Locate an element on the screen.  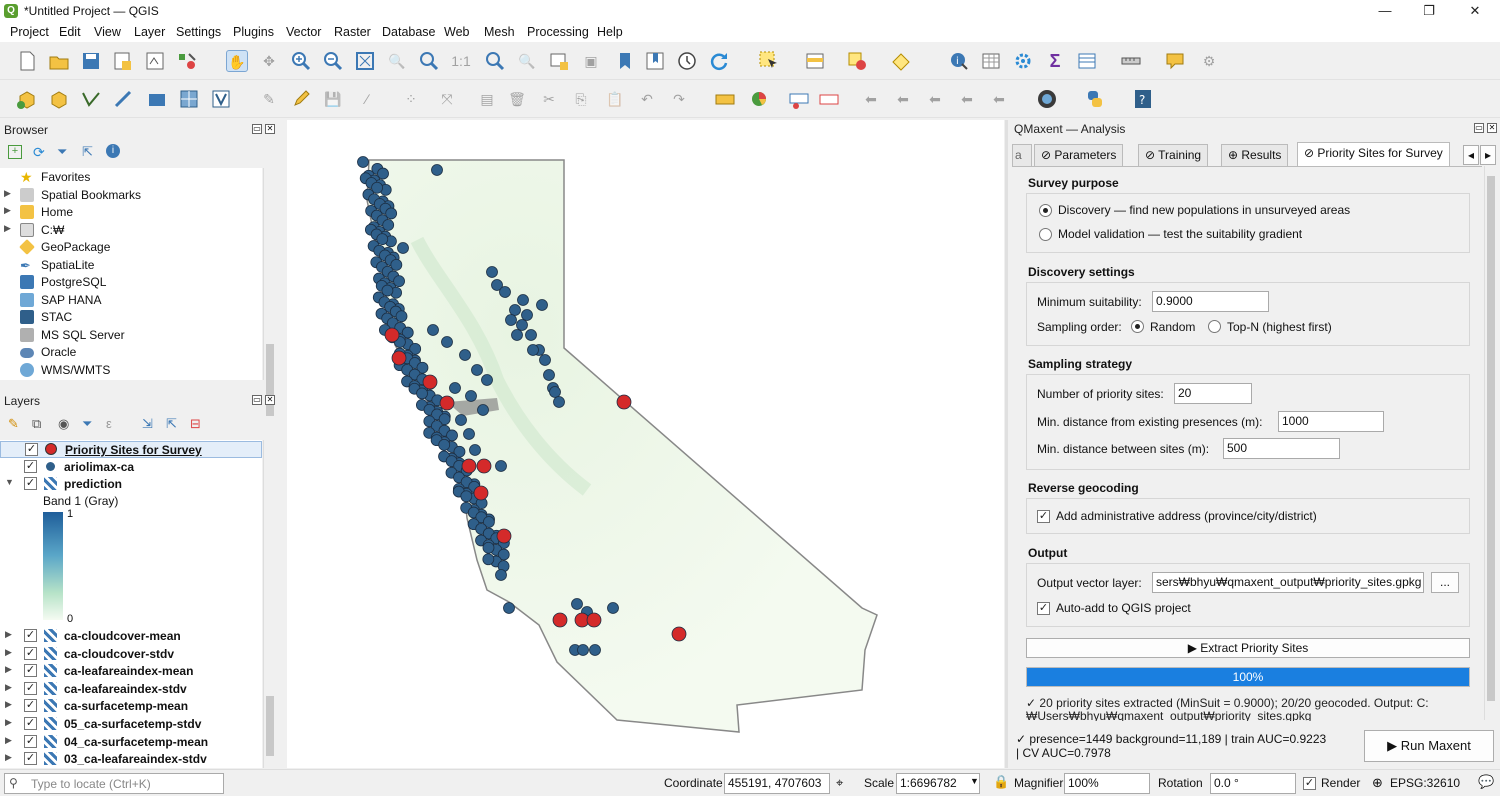
layer-row-raster: ▶ ✓ 05_ca-surfacetemp-stdv is located at coordinates (131, 724).